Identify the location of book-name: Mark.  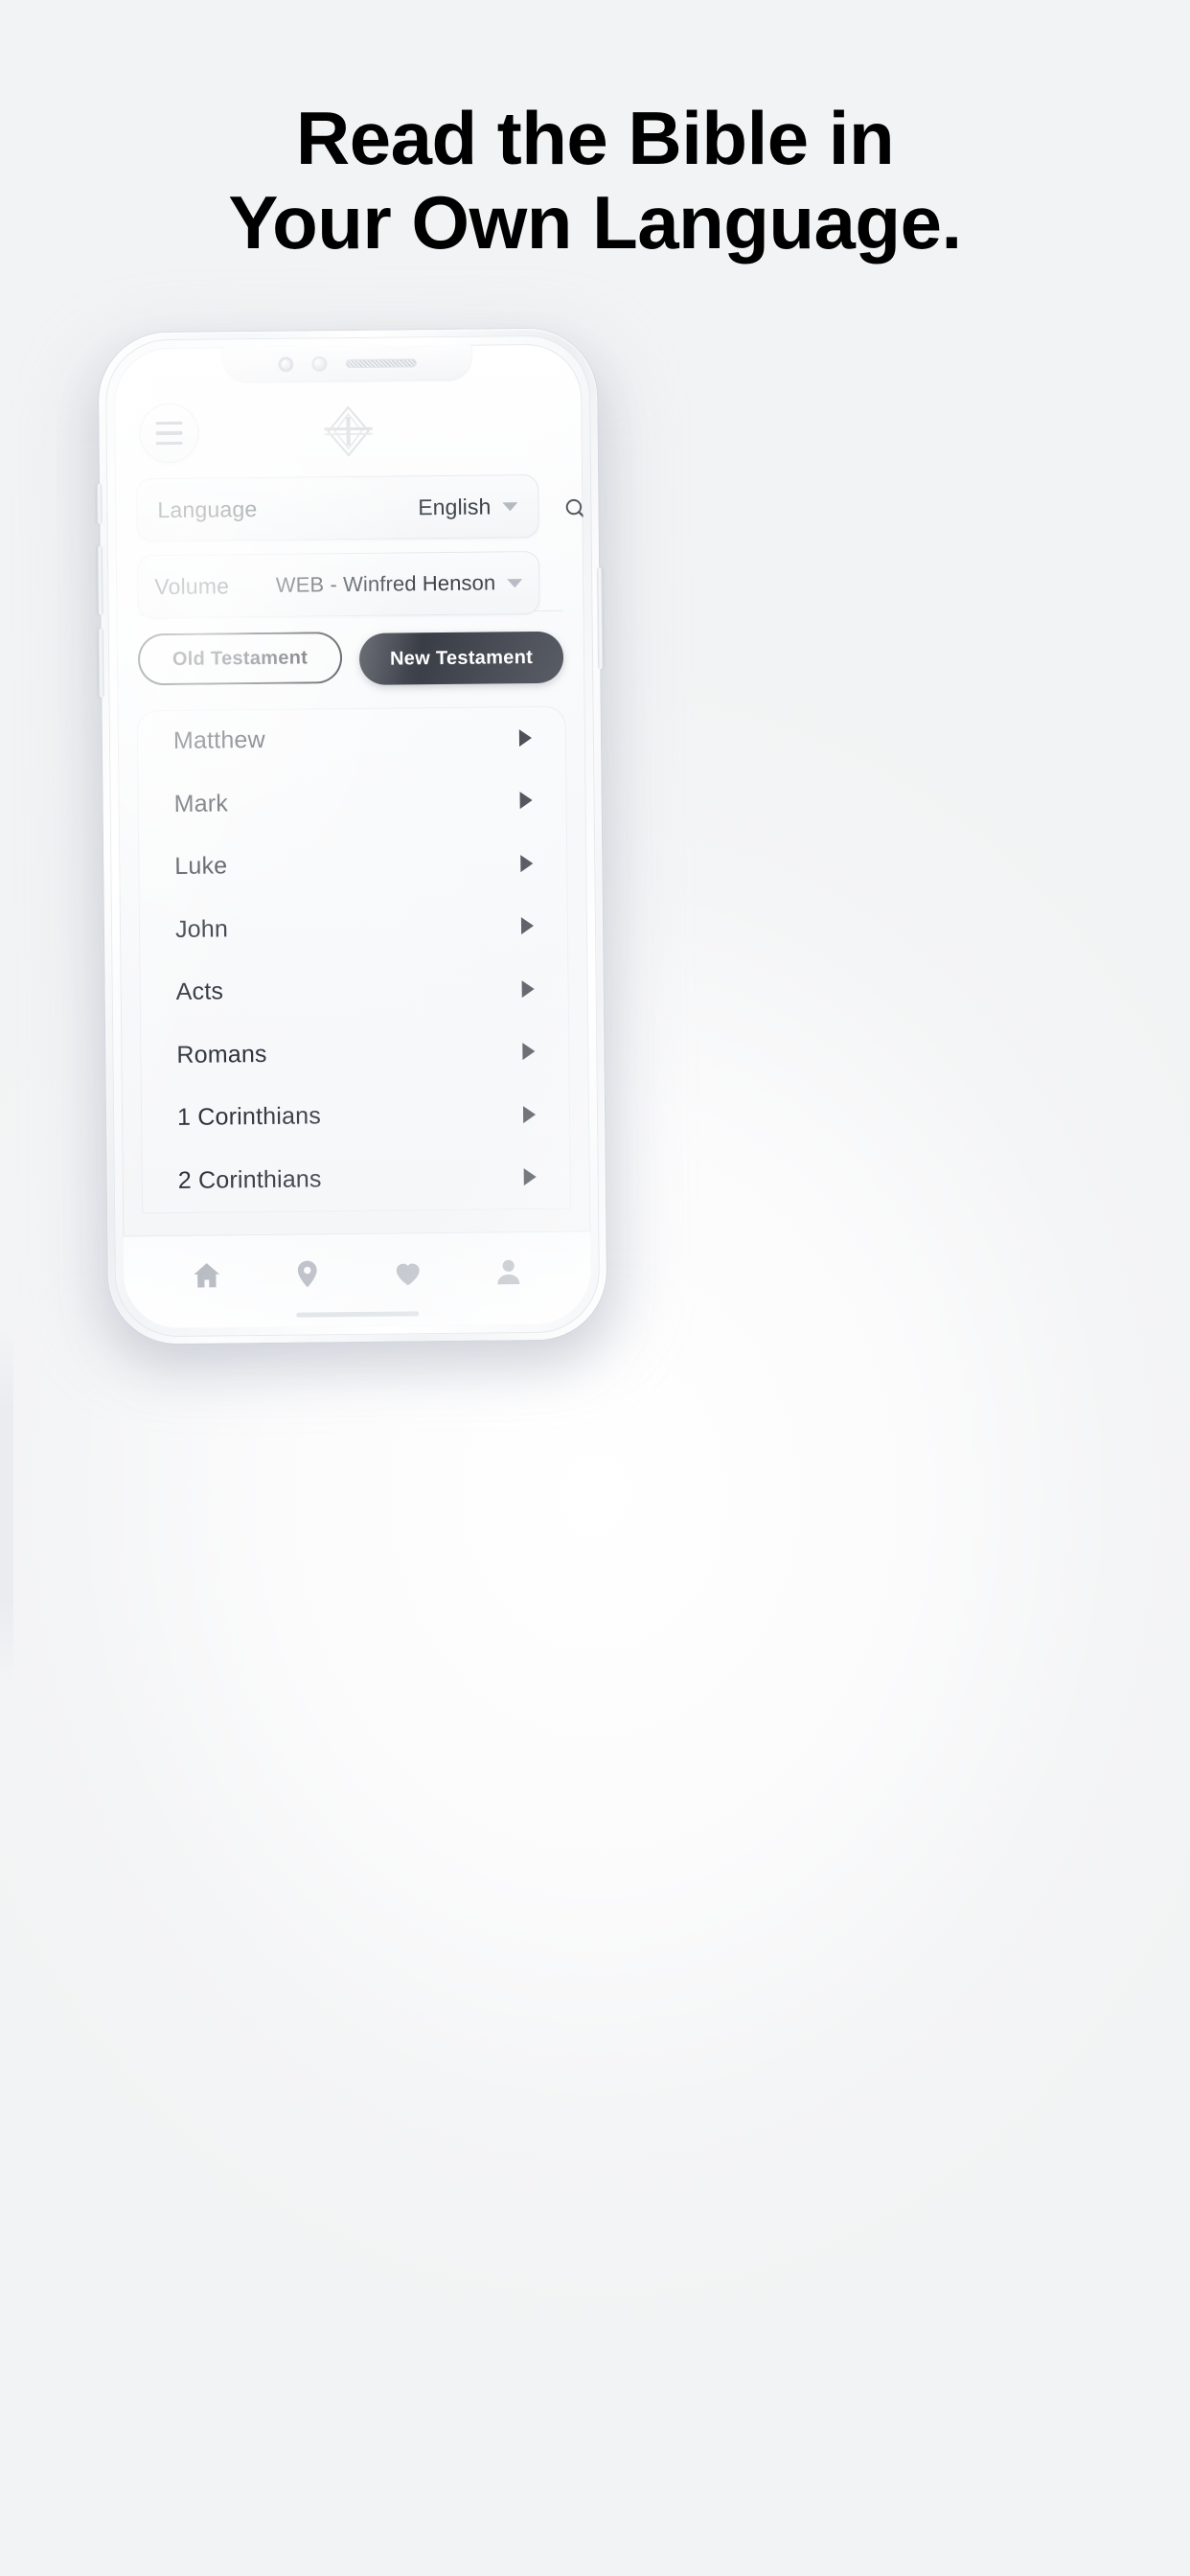
(201, 803).